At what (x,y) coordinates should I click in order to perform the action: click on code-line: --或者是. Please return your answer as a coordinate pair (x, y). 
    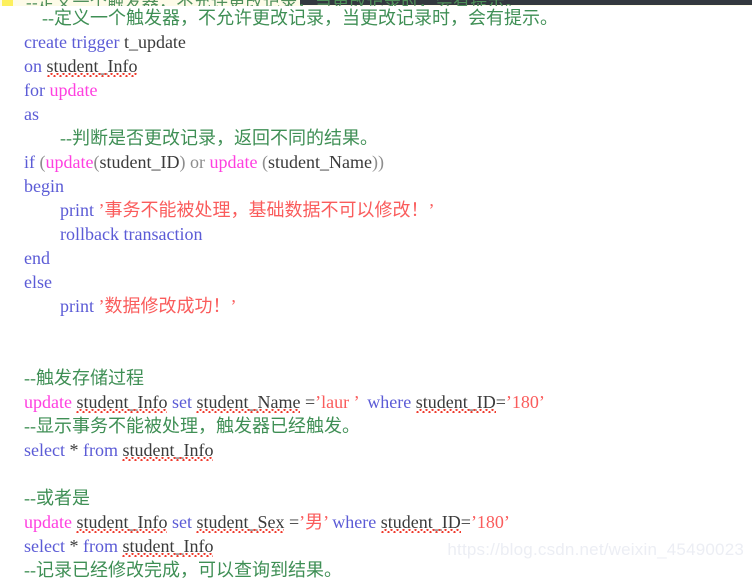
    Looking at the image, I should click on (388, 498).